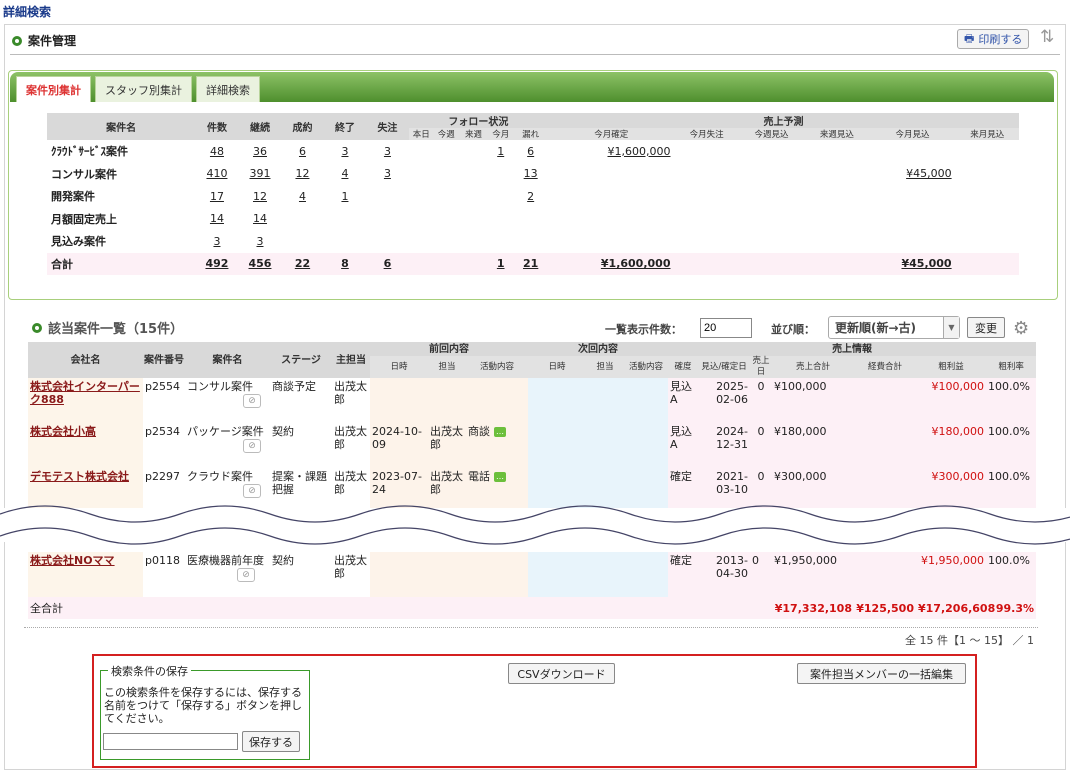 The image size is (1070, 772). Describe the element at coordinates (955, 608) in the screenshot. I see `grand-total-profit: ¥17,206,608` at that location.